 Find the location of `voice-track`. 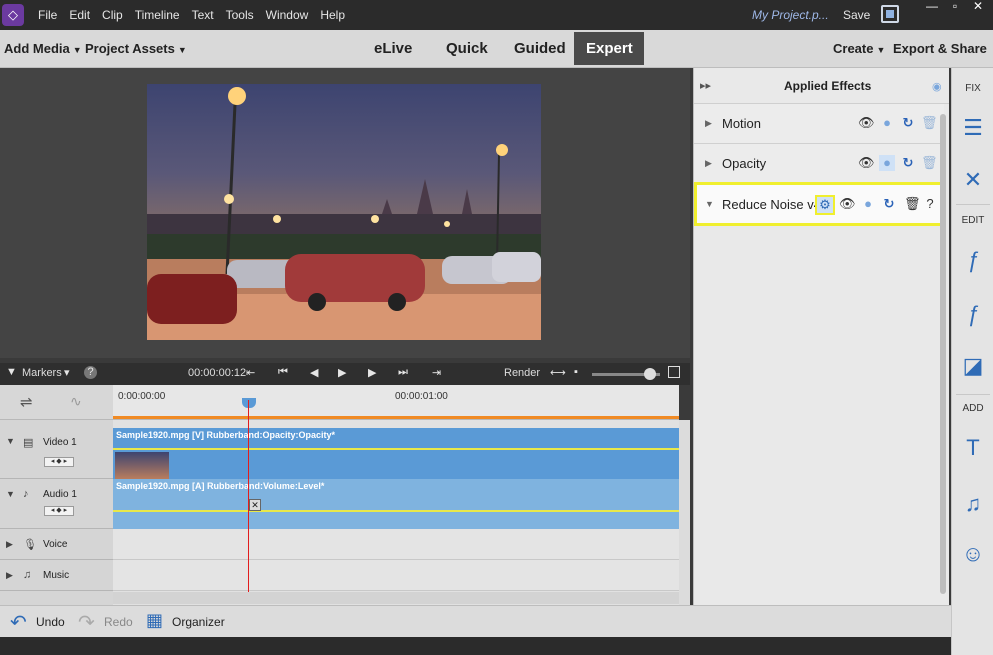

voice-track is located at coordinates (396, 544).